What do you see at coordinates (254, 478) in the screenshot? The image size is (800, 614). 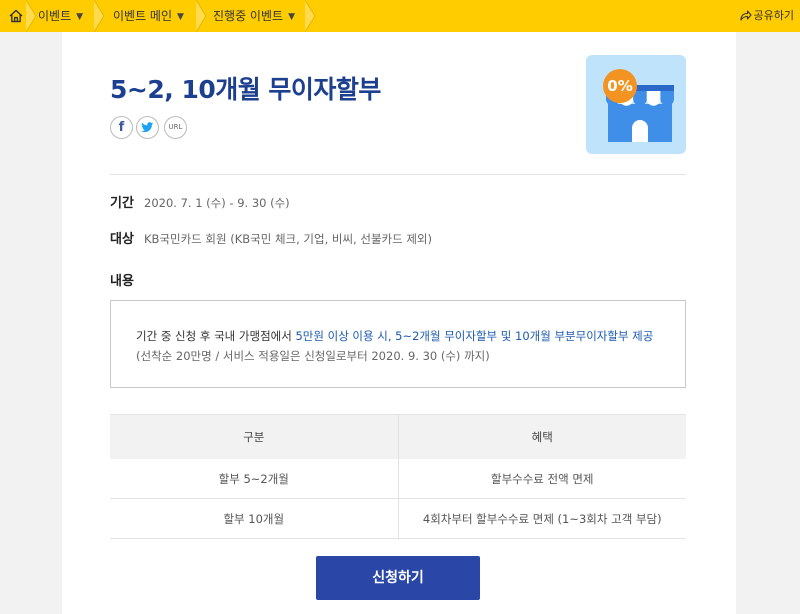 I see `table-cell: 할부 5~2개월` at bounding box center [254, 478].